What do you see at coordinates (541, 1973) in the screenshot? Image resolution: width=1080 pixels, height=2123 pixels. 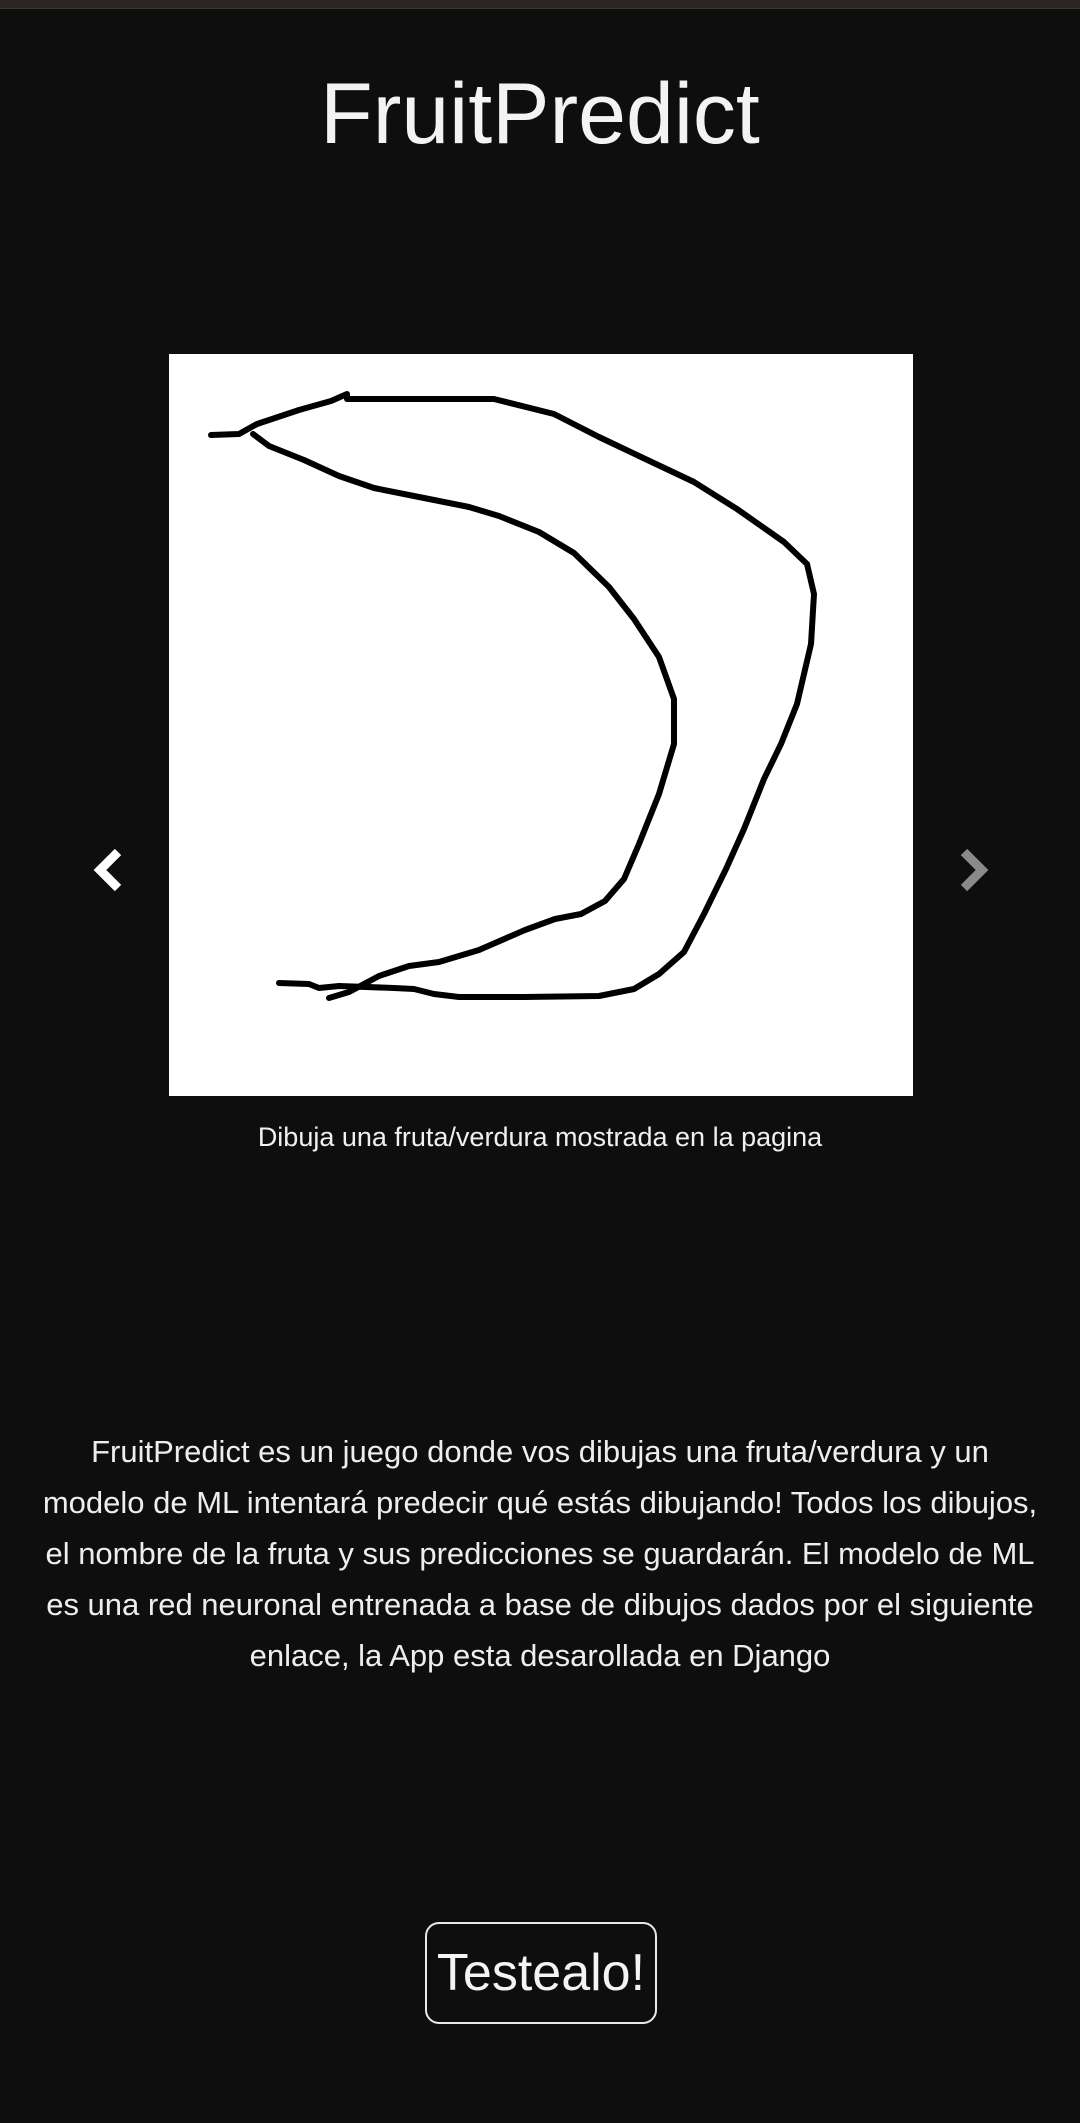 I see `test-it-button: Testealo!` at bounding box center [541, 1973].